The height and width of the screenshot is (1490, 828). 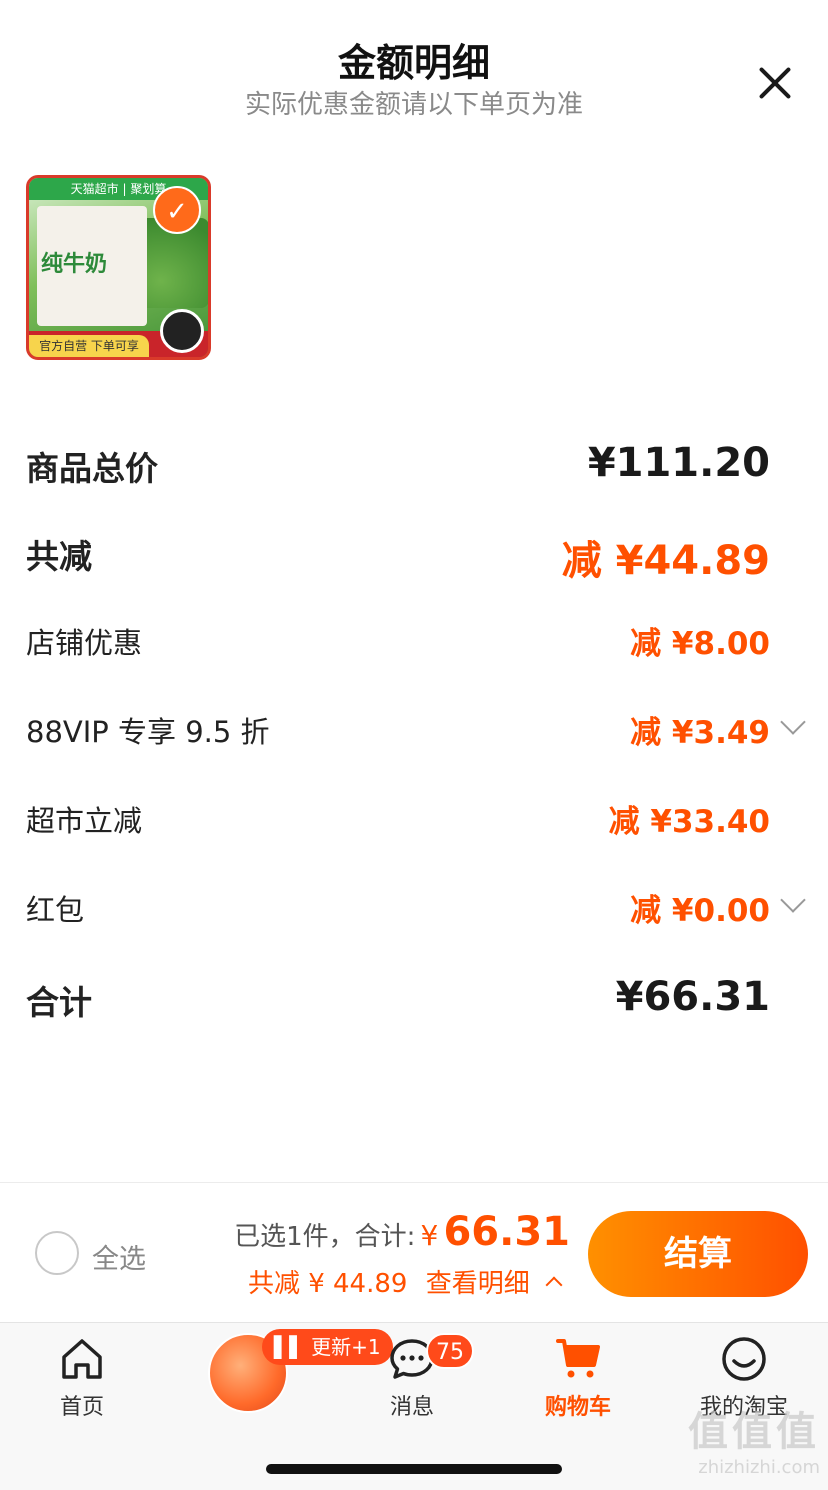 I want to click on row-value: 减 ¥0.00, so click(x=700, y=911).